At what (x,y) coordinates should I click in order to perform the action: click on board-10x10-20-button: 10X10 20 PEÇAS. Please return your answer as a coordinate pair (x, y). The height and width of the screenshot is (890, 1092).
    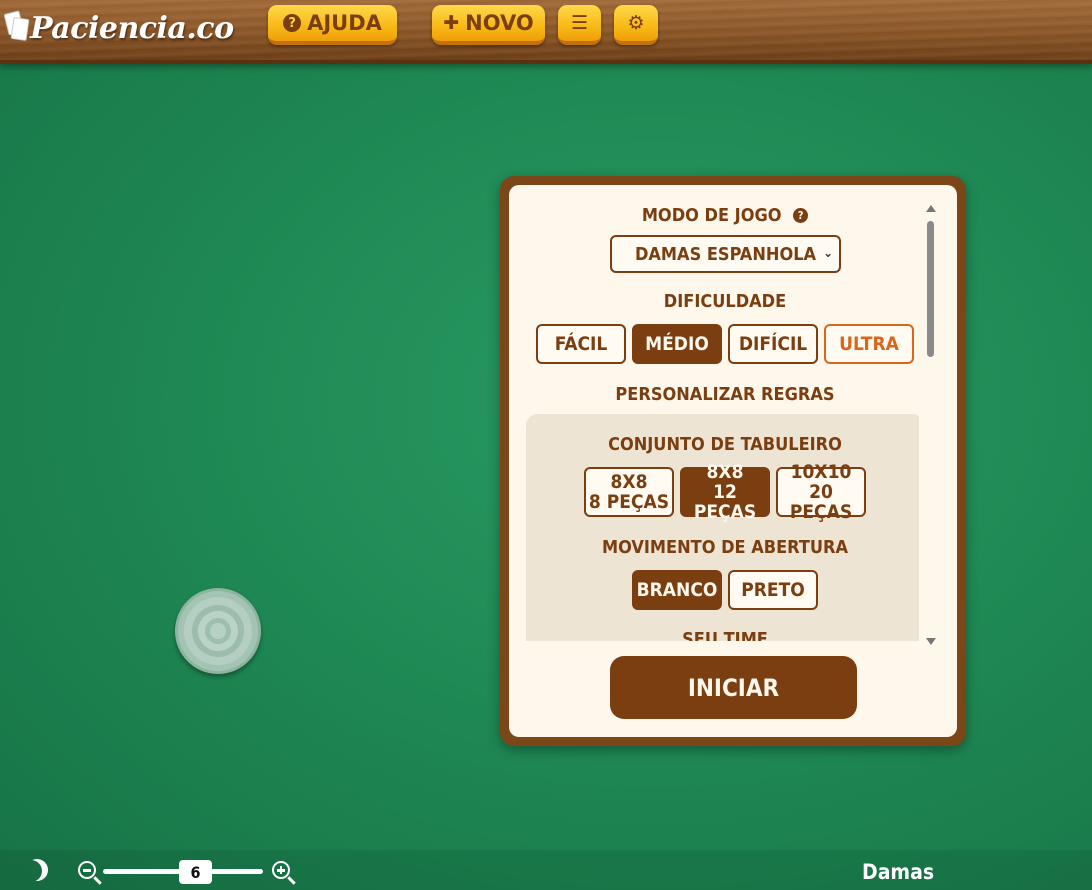
    Looking at the image, I should click on (821, 492).